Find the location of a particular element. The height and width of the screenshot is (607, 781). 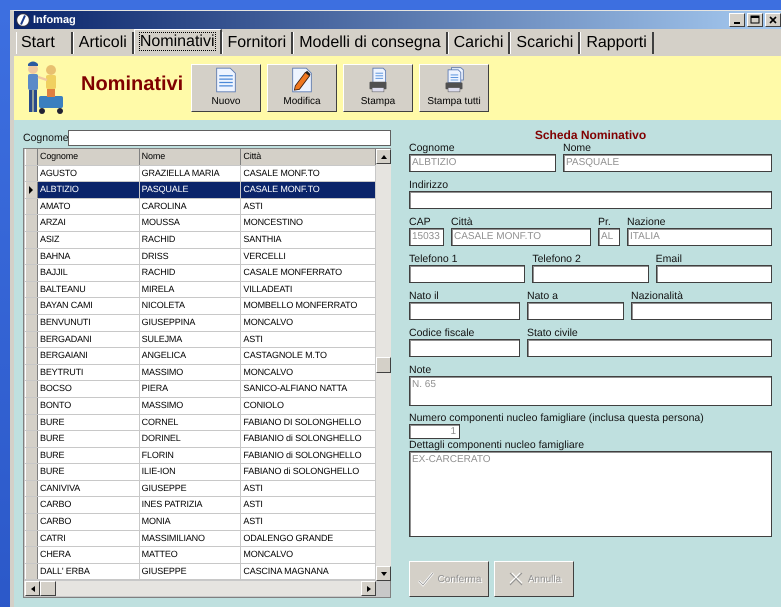

table-row: BENVUNUTI GIUSEPPINA MONCALVO is located at coordinates (200, 323).